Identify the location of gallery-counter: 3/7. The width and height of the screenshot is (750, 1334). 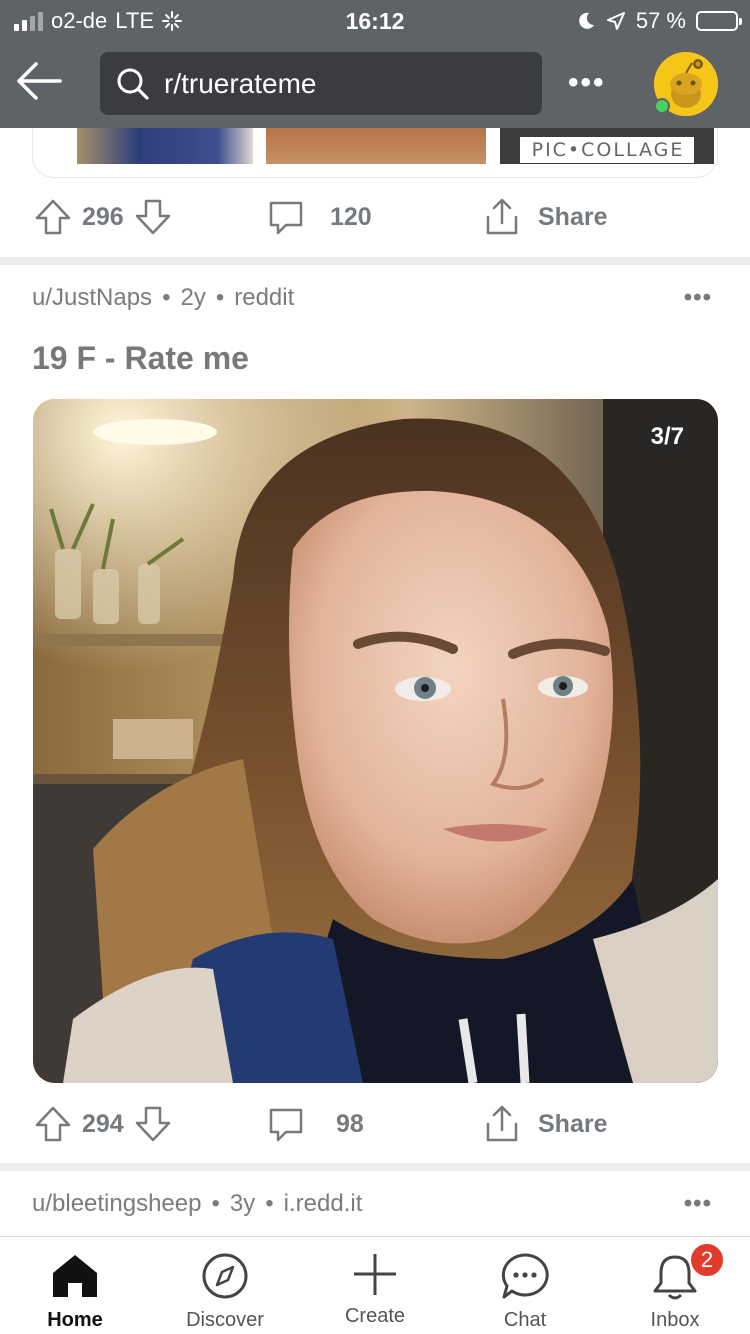
(667, 437).